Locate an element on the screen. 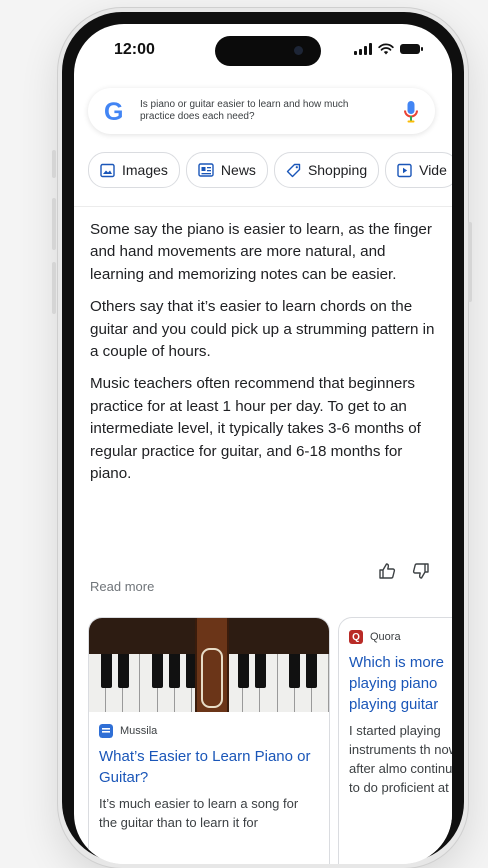 This screenshot has height=868, width=488. wifi-icon is located at coordinates (386, 49).